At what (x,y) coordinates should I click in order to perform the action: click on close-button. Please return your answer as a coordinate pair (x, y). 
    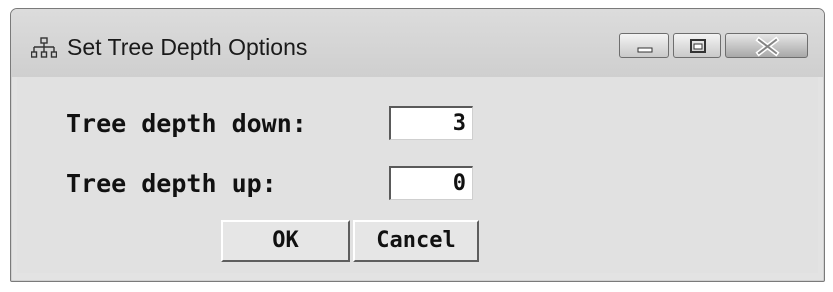
    Looking at the image, I should click on (766, 45).